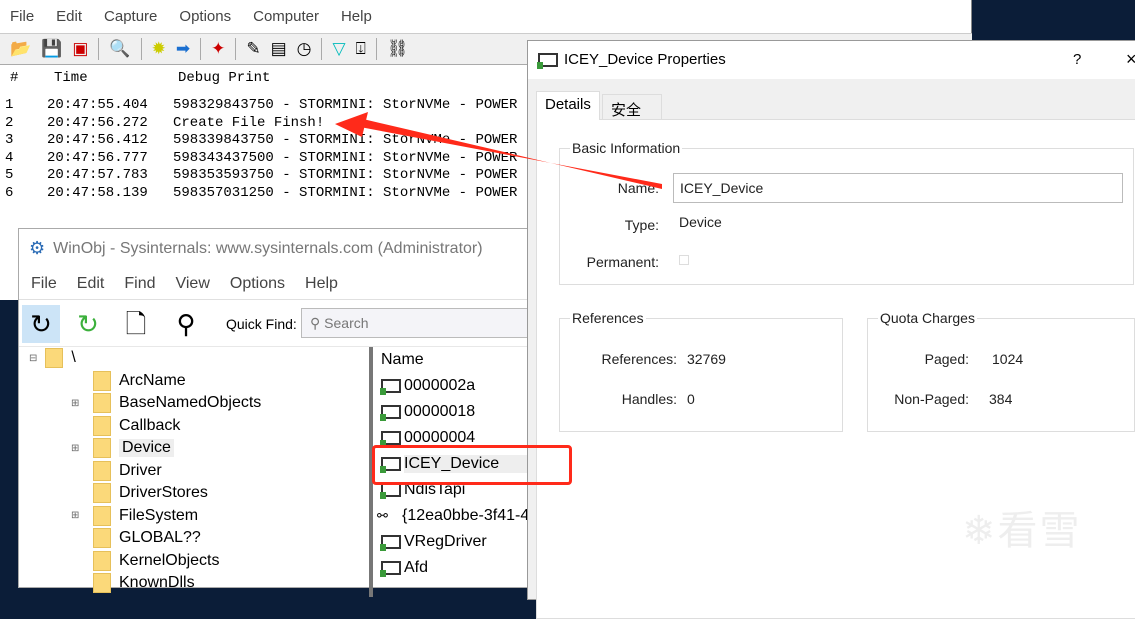 This screenshot has width=1135, height=619. I want to click on red-arrow-annotation, so click(498, 150).